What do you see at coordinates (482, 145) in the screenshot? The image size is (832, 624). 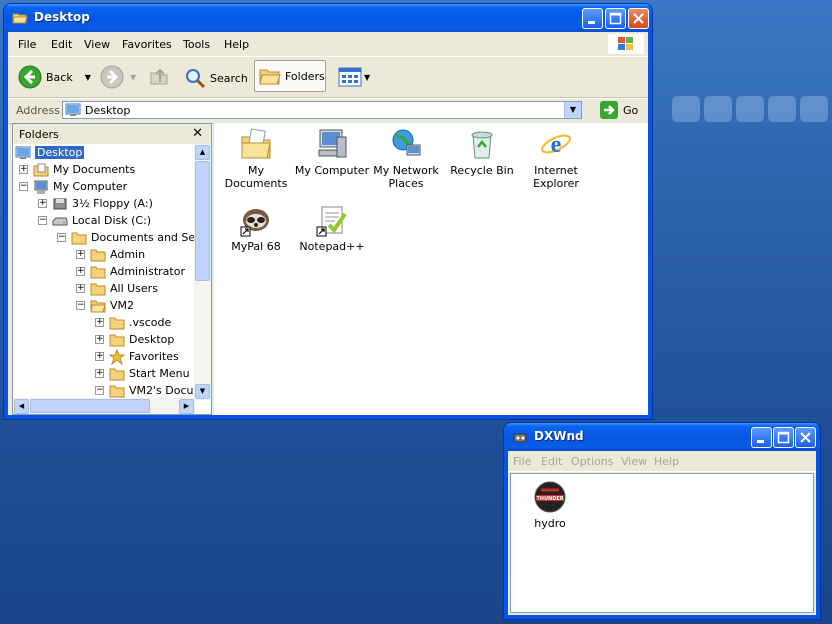 I see `recycle-bin-icon` at bounding box center [482, 145].